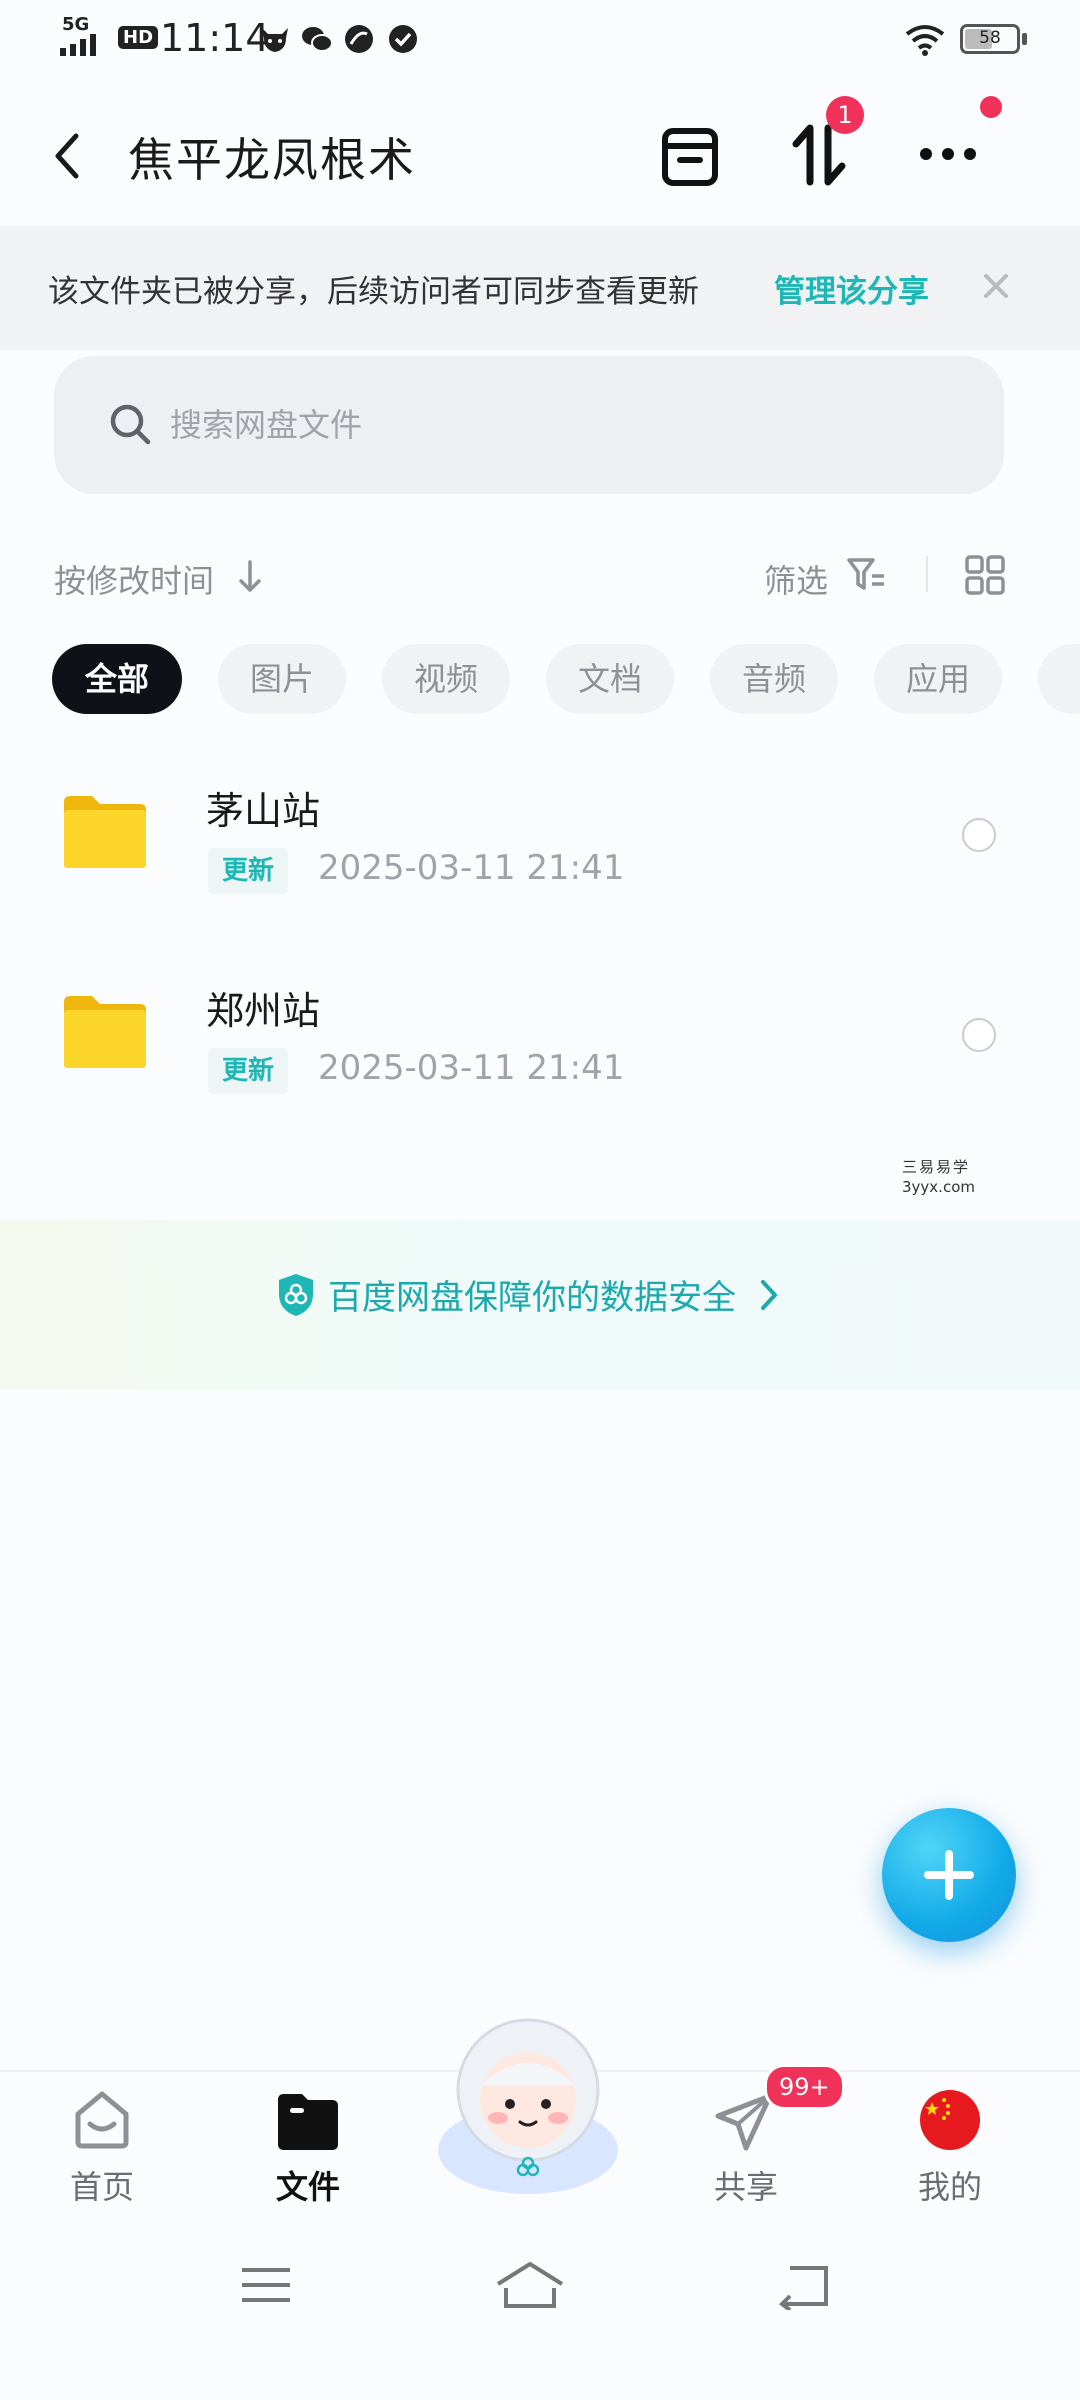 The width and height of the screenshot is (1080, 2400). What do you see at coordinates (1059, 679) in the screenshot?
I see `tab-more` at bounding box center [1059, 679].